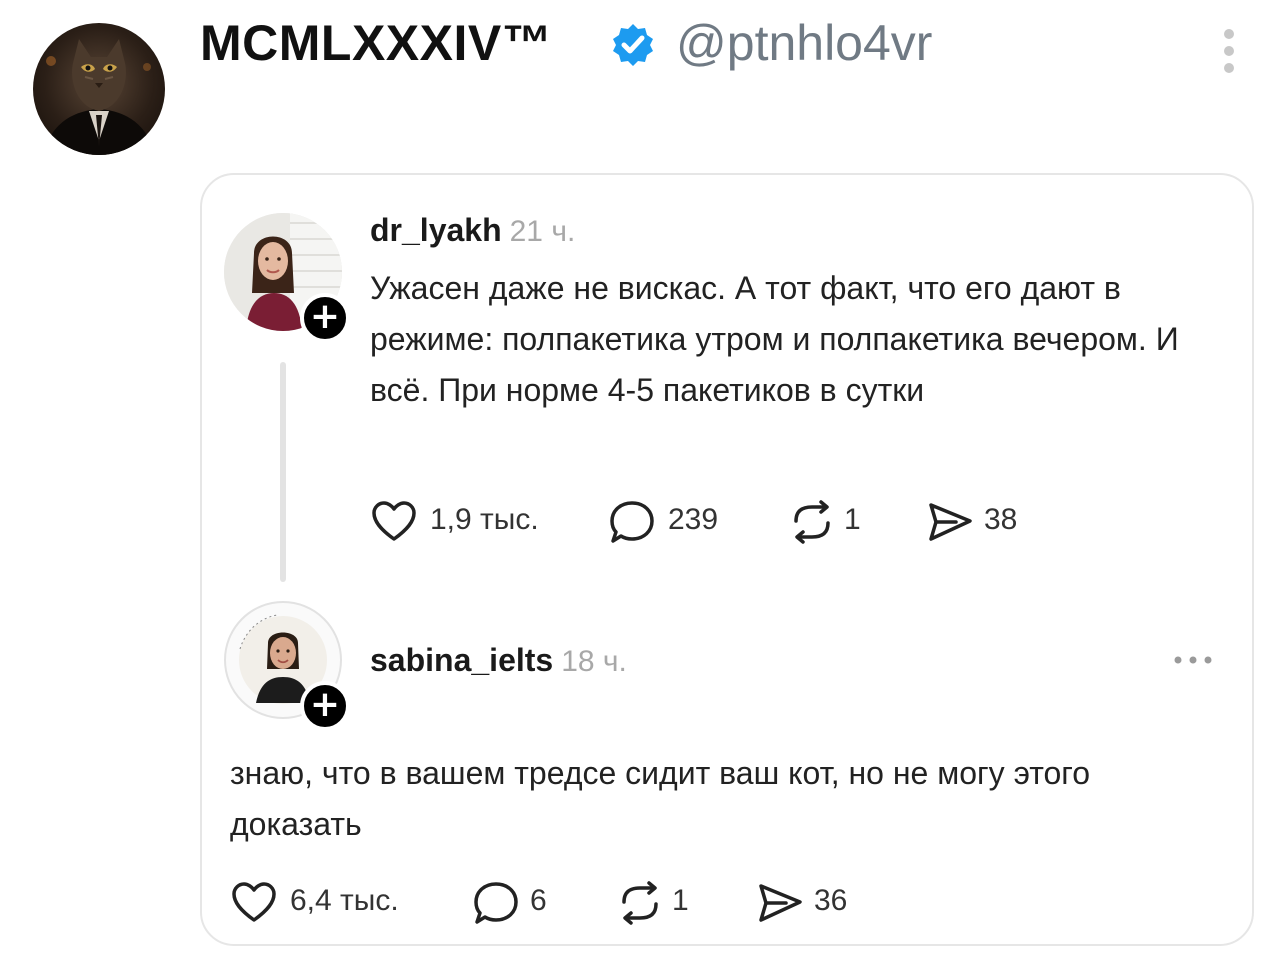  What do you see at coordinates (344, 900) in the screenshot?
I see `like-count: 6,4 тыс.` at bounding box center [344, 900].